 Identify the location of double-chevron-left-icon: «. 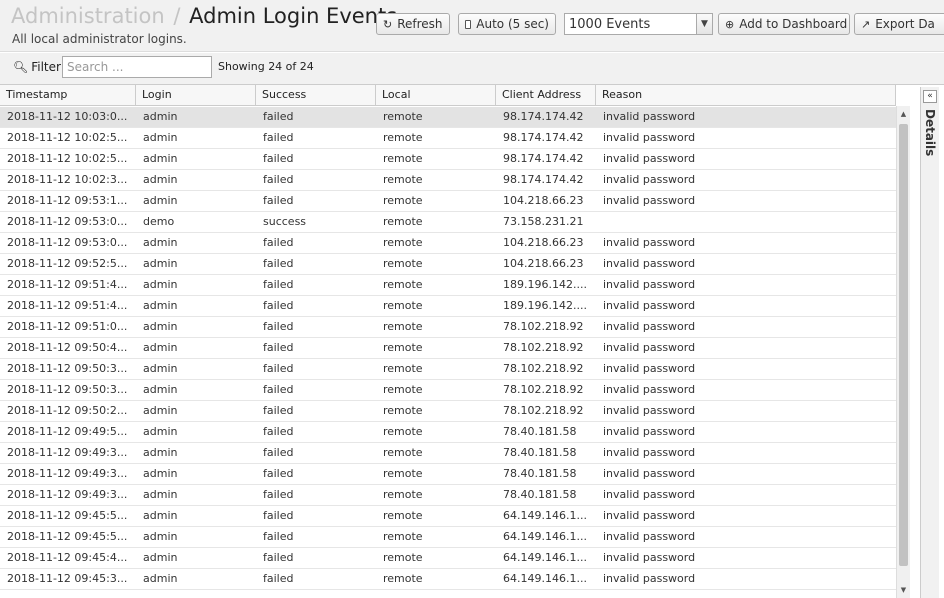
(930, 96).